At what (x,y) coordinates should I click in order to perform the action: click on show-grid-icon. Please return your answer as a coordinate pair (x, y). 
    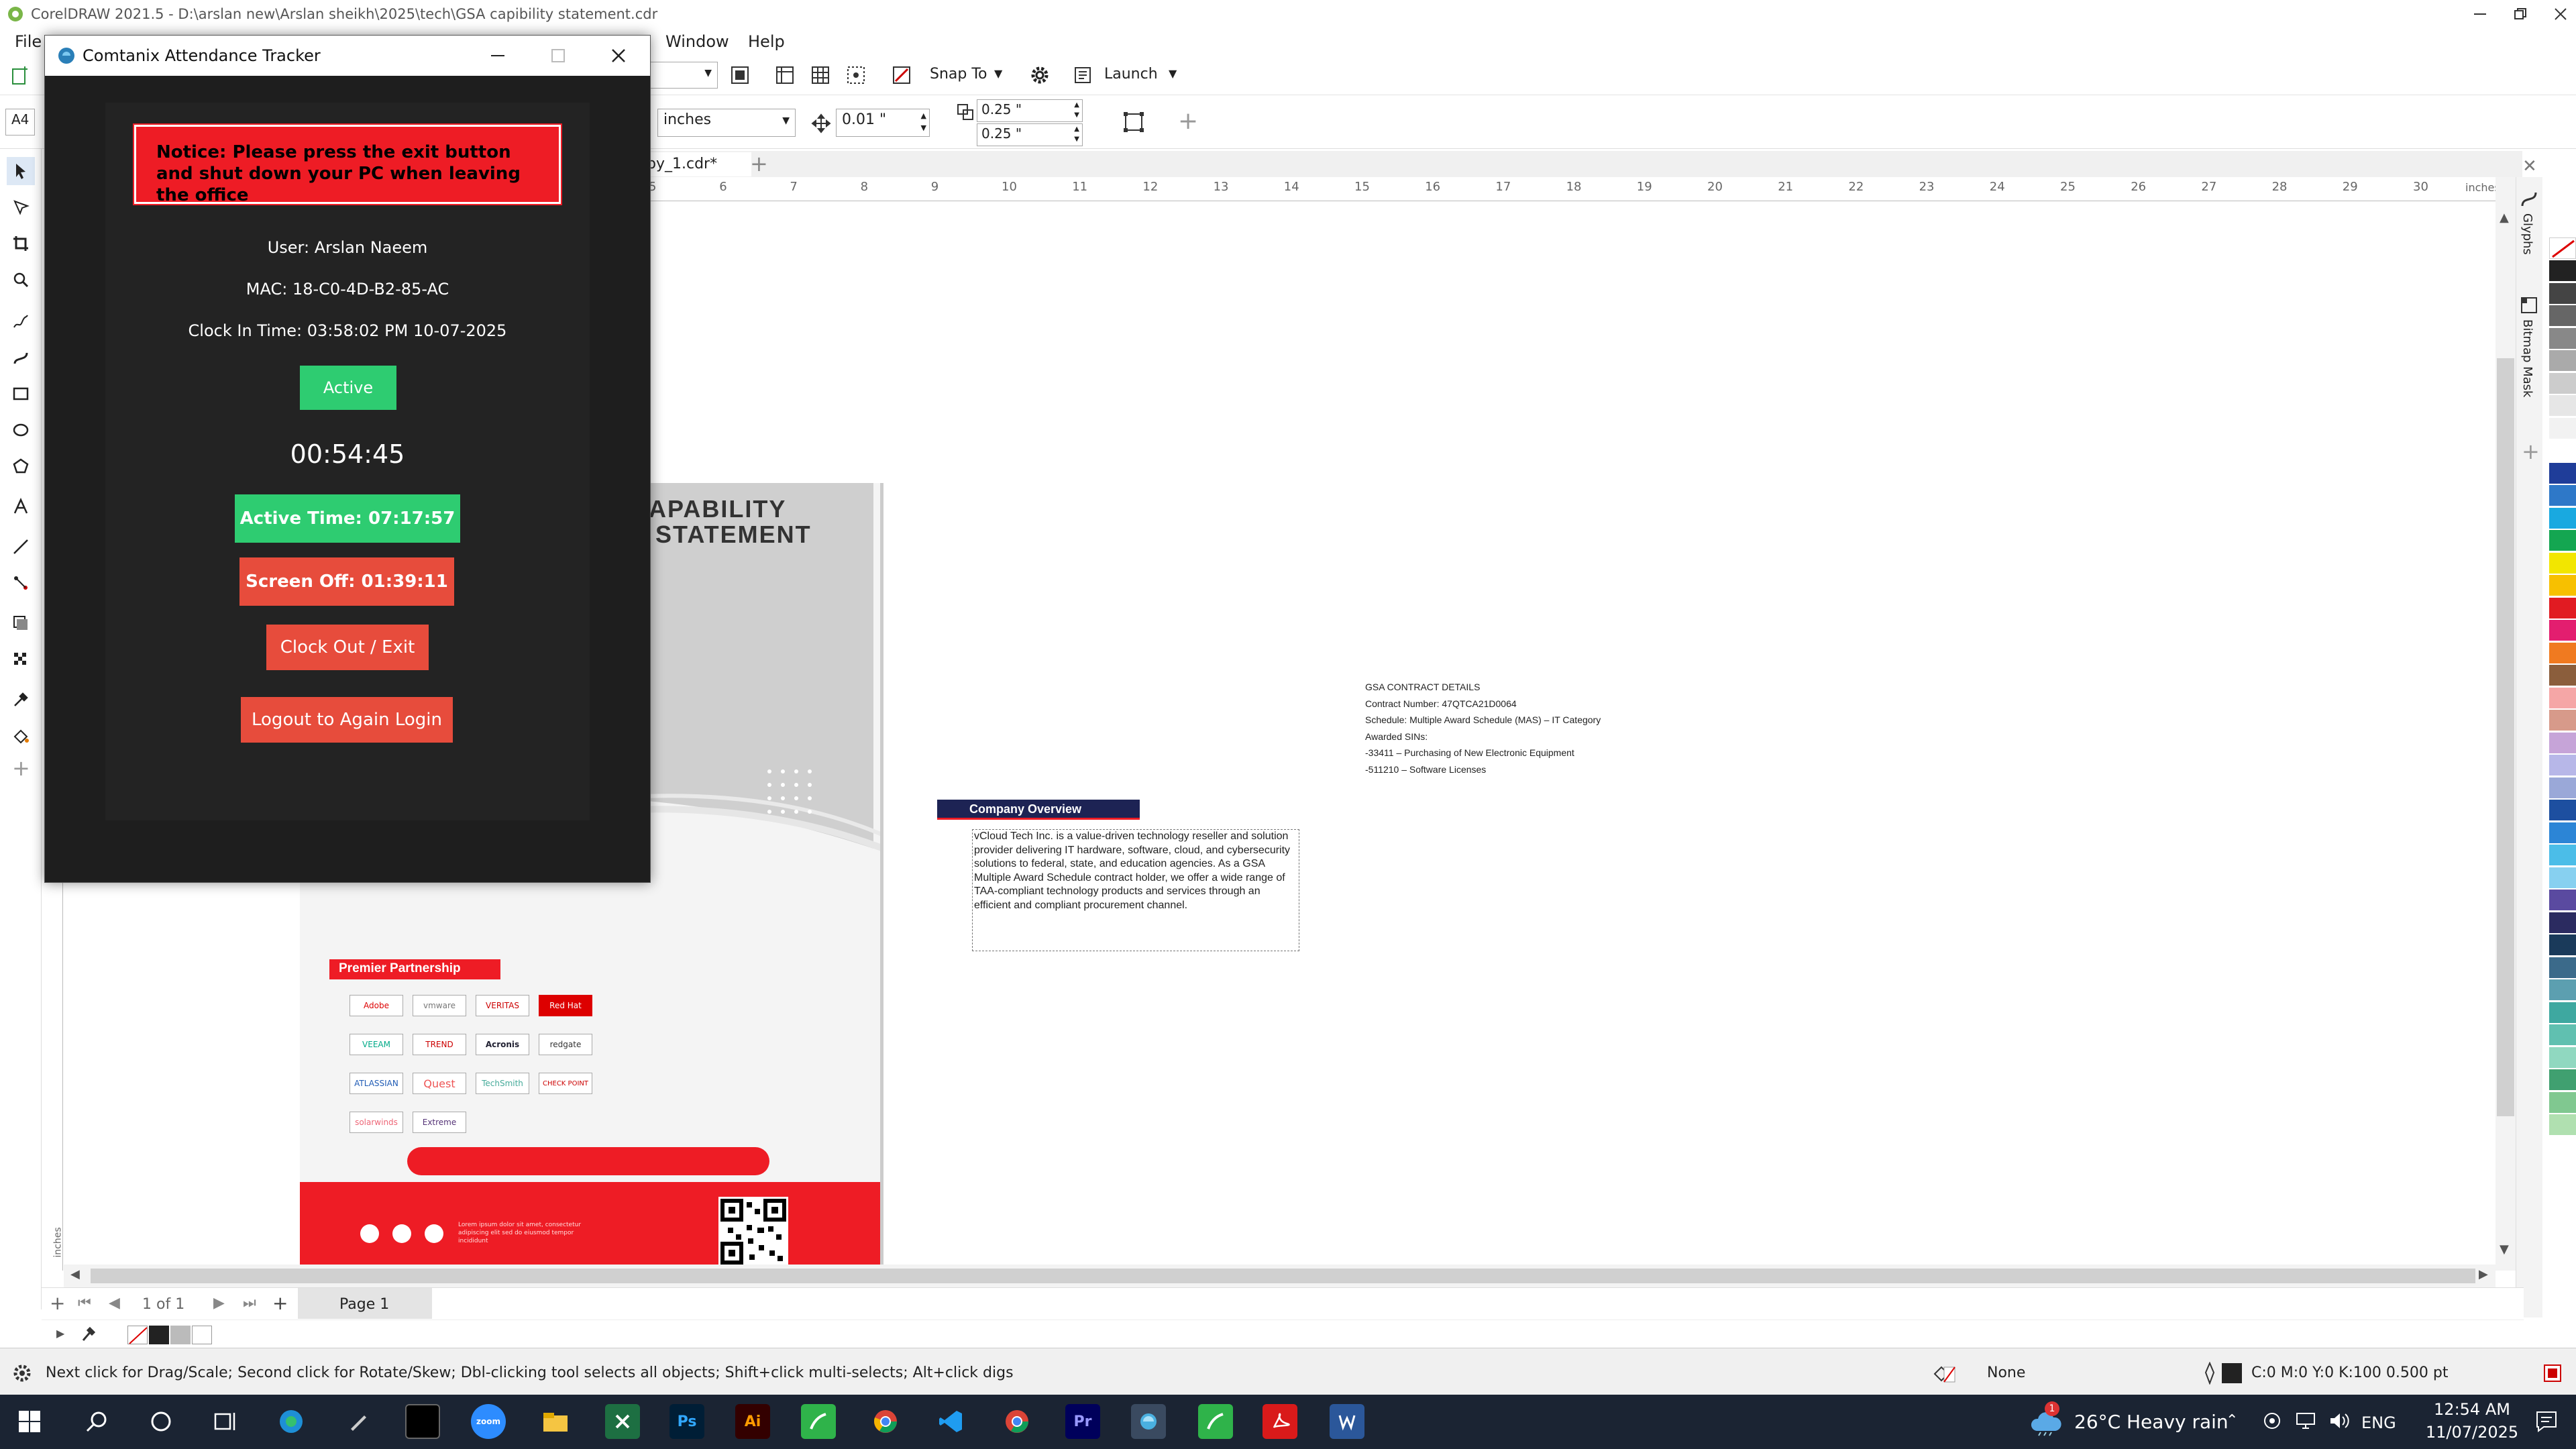
    Looking at the image, I should click on (820, 75).